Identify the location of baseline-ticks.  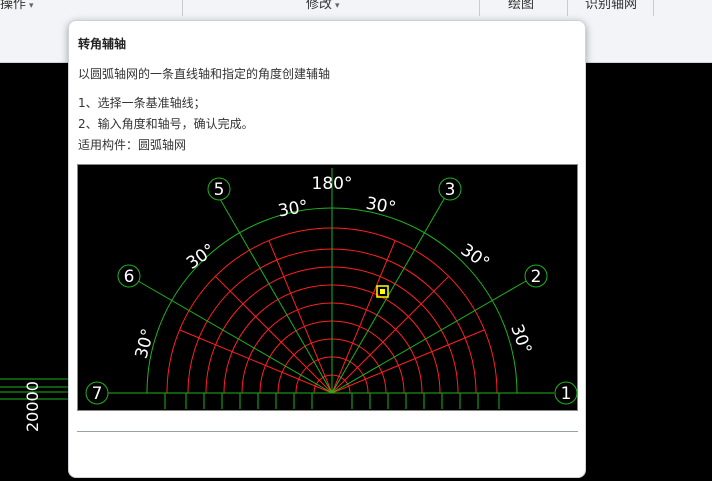
(332, 401).